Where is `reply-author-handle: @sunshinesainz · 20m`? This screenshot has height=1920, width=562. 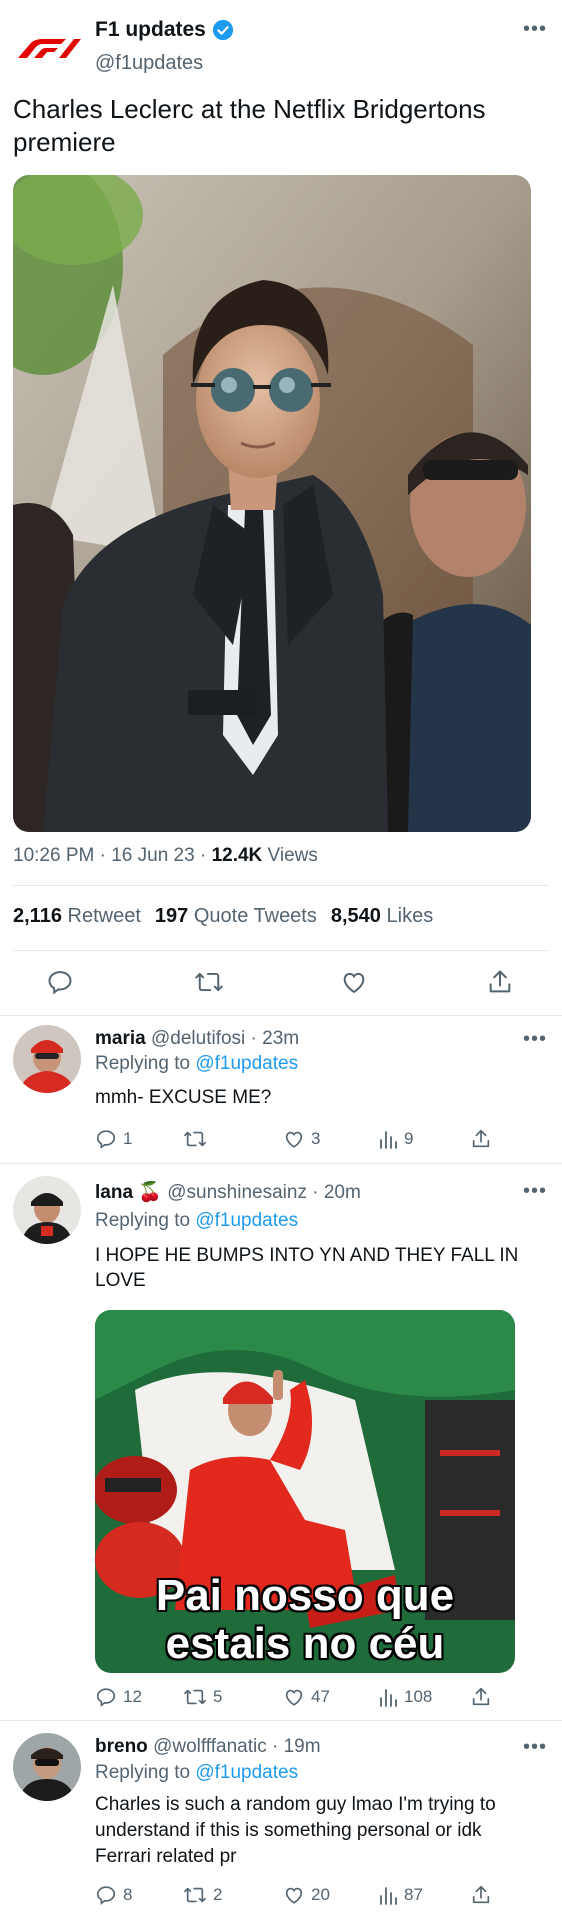
reply-author-handle: @sunshinesainz · 20m is located at coordinates (264, 1192).